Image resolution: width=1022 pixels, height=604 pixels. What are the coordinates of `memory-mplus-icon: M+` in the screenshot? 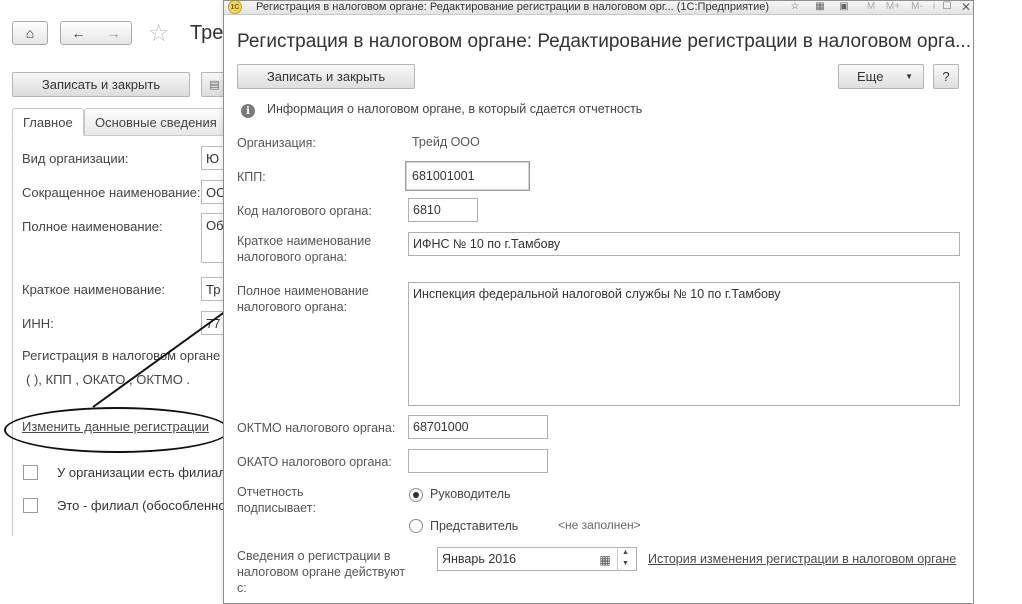 It's located at (893, 7).